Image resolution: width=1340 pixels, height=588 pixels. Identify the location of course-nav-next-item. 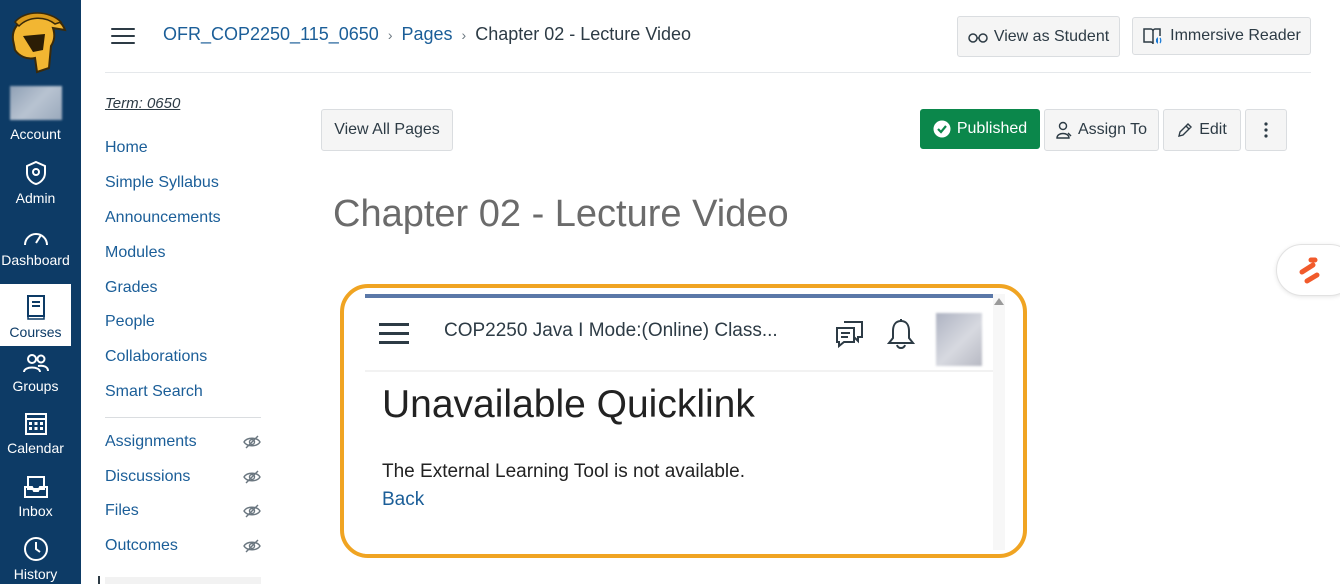
(183, 580).